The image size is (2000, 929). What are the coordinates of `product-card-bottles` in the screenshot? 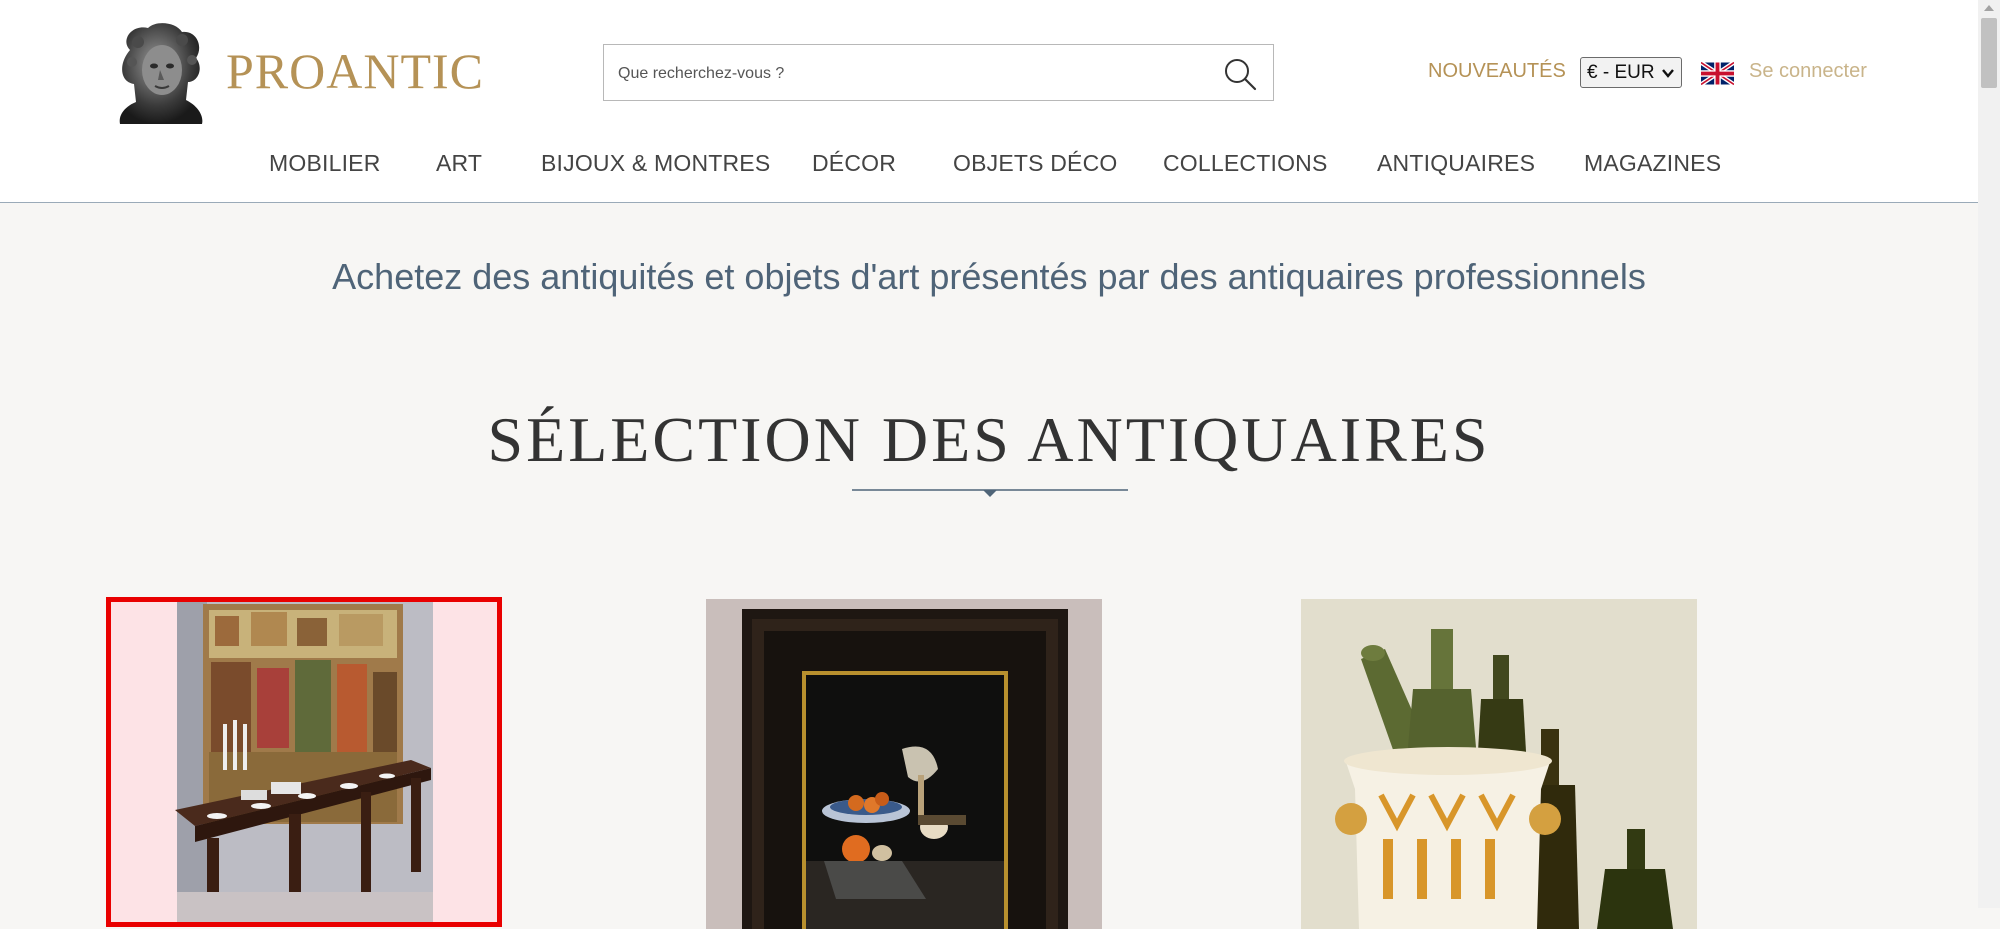 It's located at (1499, 764).